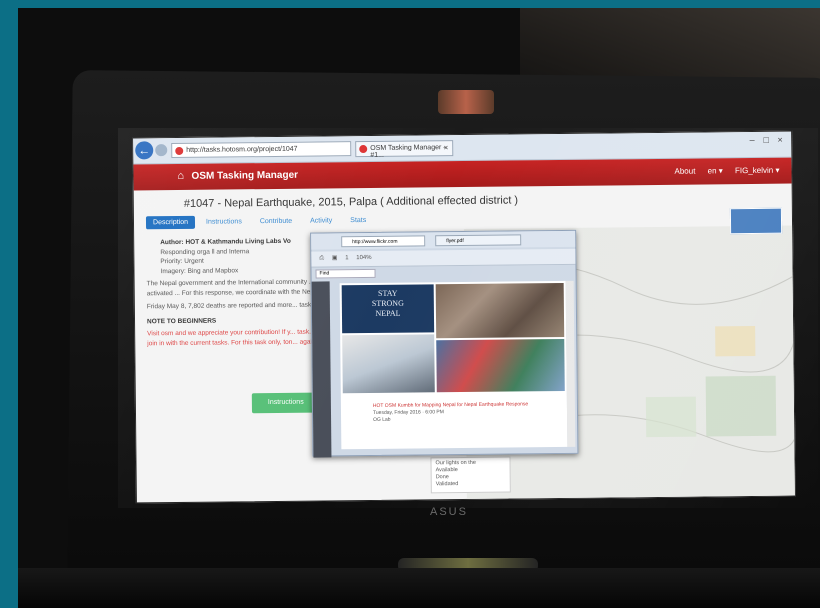 The image size is (820, 608). I want to click on nav-about: About, so click(684, 171).